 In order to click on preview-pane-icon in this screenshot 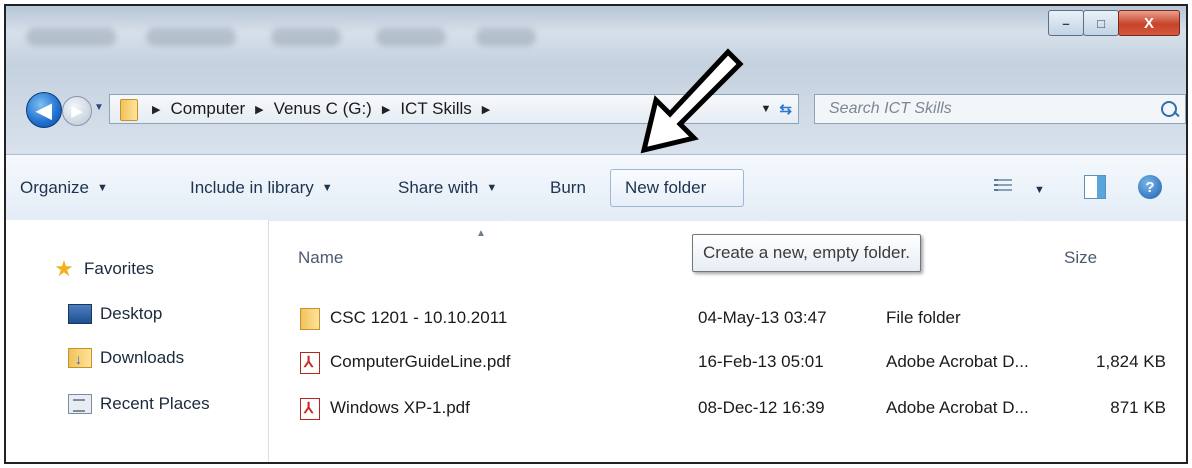, I will do `click(1095, 187)`.